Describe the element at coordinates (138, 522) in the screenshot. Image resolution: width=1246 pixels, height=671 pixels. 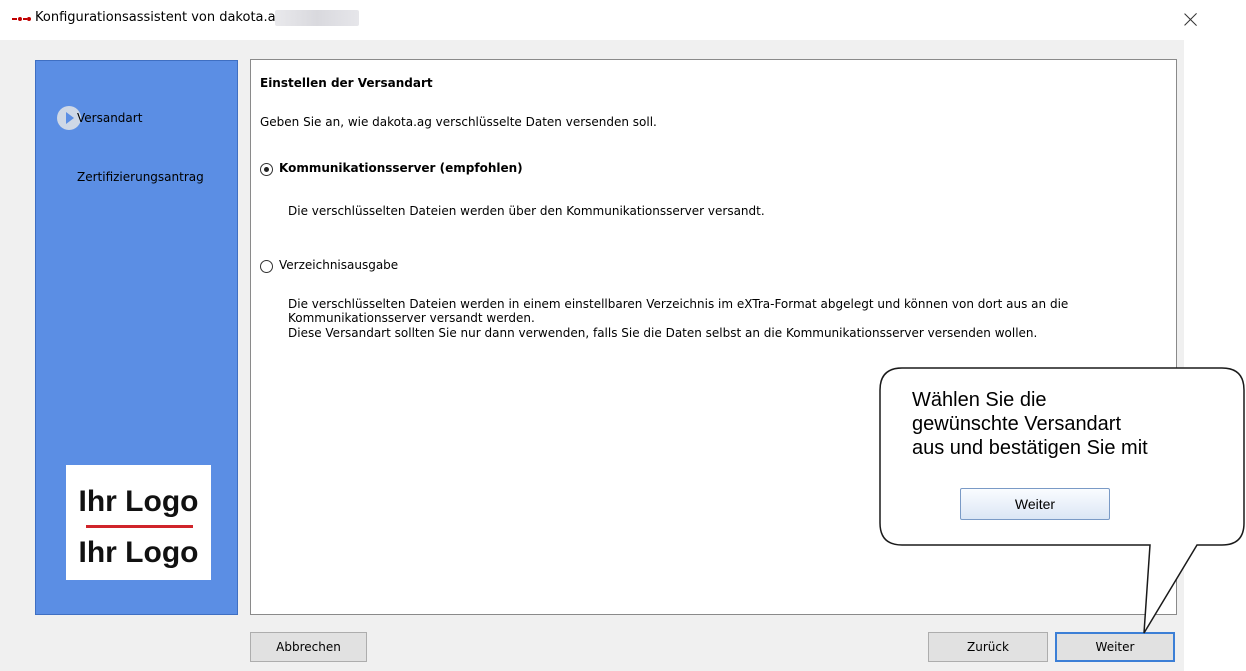
I see `logo: Ihr Logo Ihr Logo` at that location.